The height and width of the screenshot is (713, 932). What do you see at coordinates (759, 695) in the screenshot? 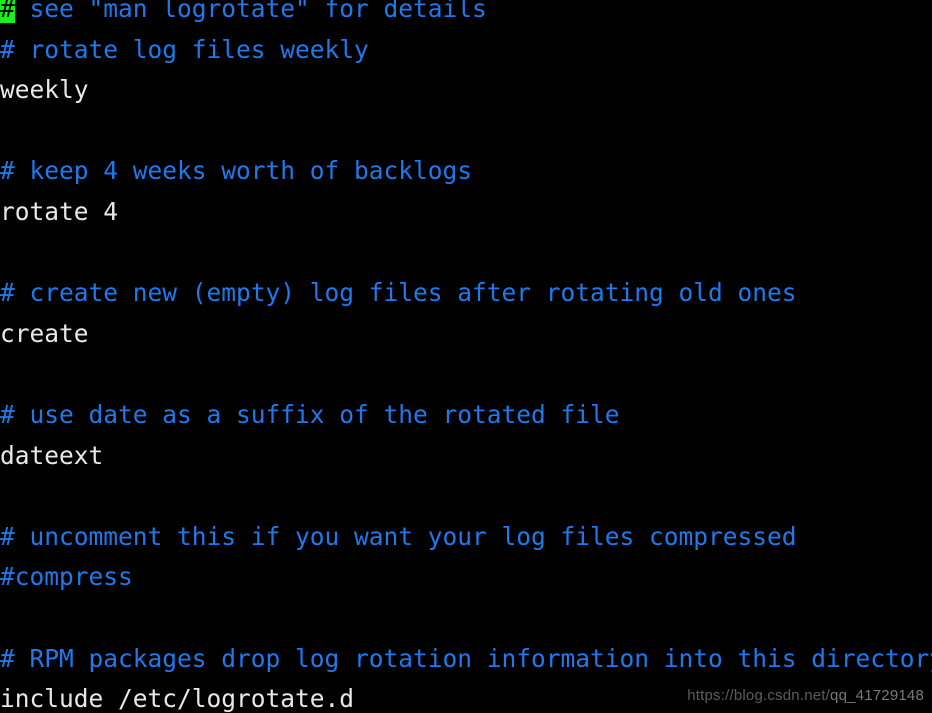
I see `watermark-prefix: https://blog.csdn.net/` at bounding box center [759, 695].